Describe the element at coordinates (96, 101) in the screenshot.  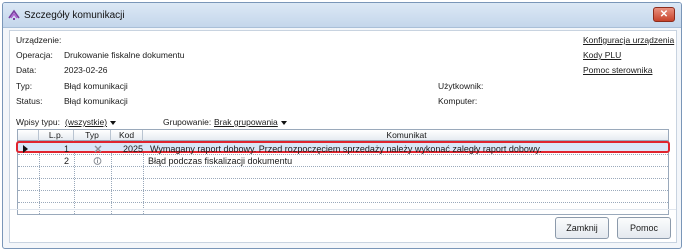
I see `status-value: Błąd komunikacji` at that location.